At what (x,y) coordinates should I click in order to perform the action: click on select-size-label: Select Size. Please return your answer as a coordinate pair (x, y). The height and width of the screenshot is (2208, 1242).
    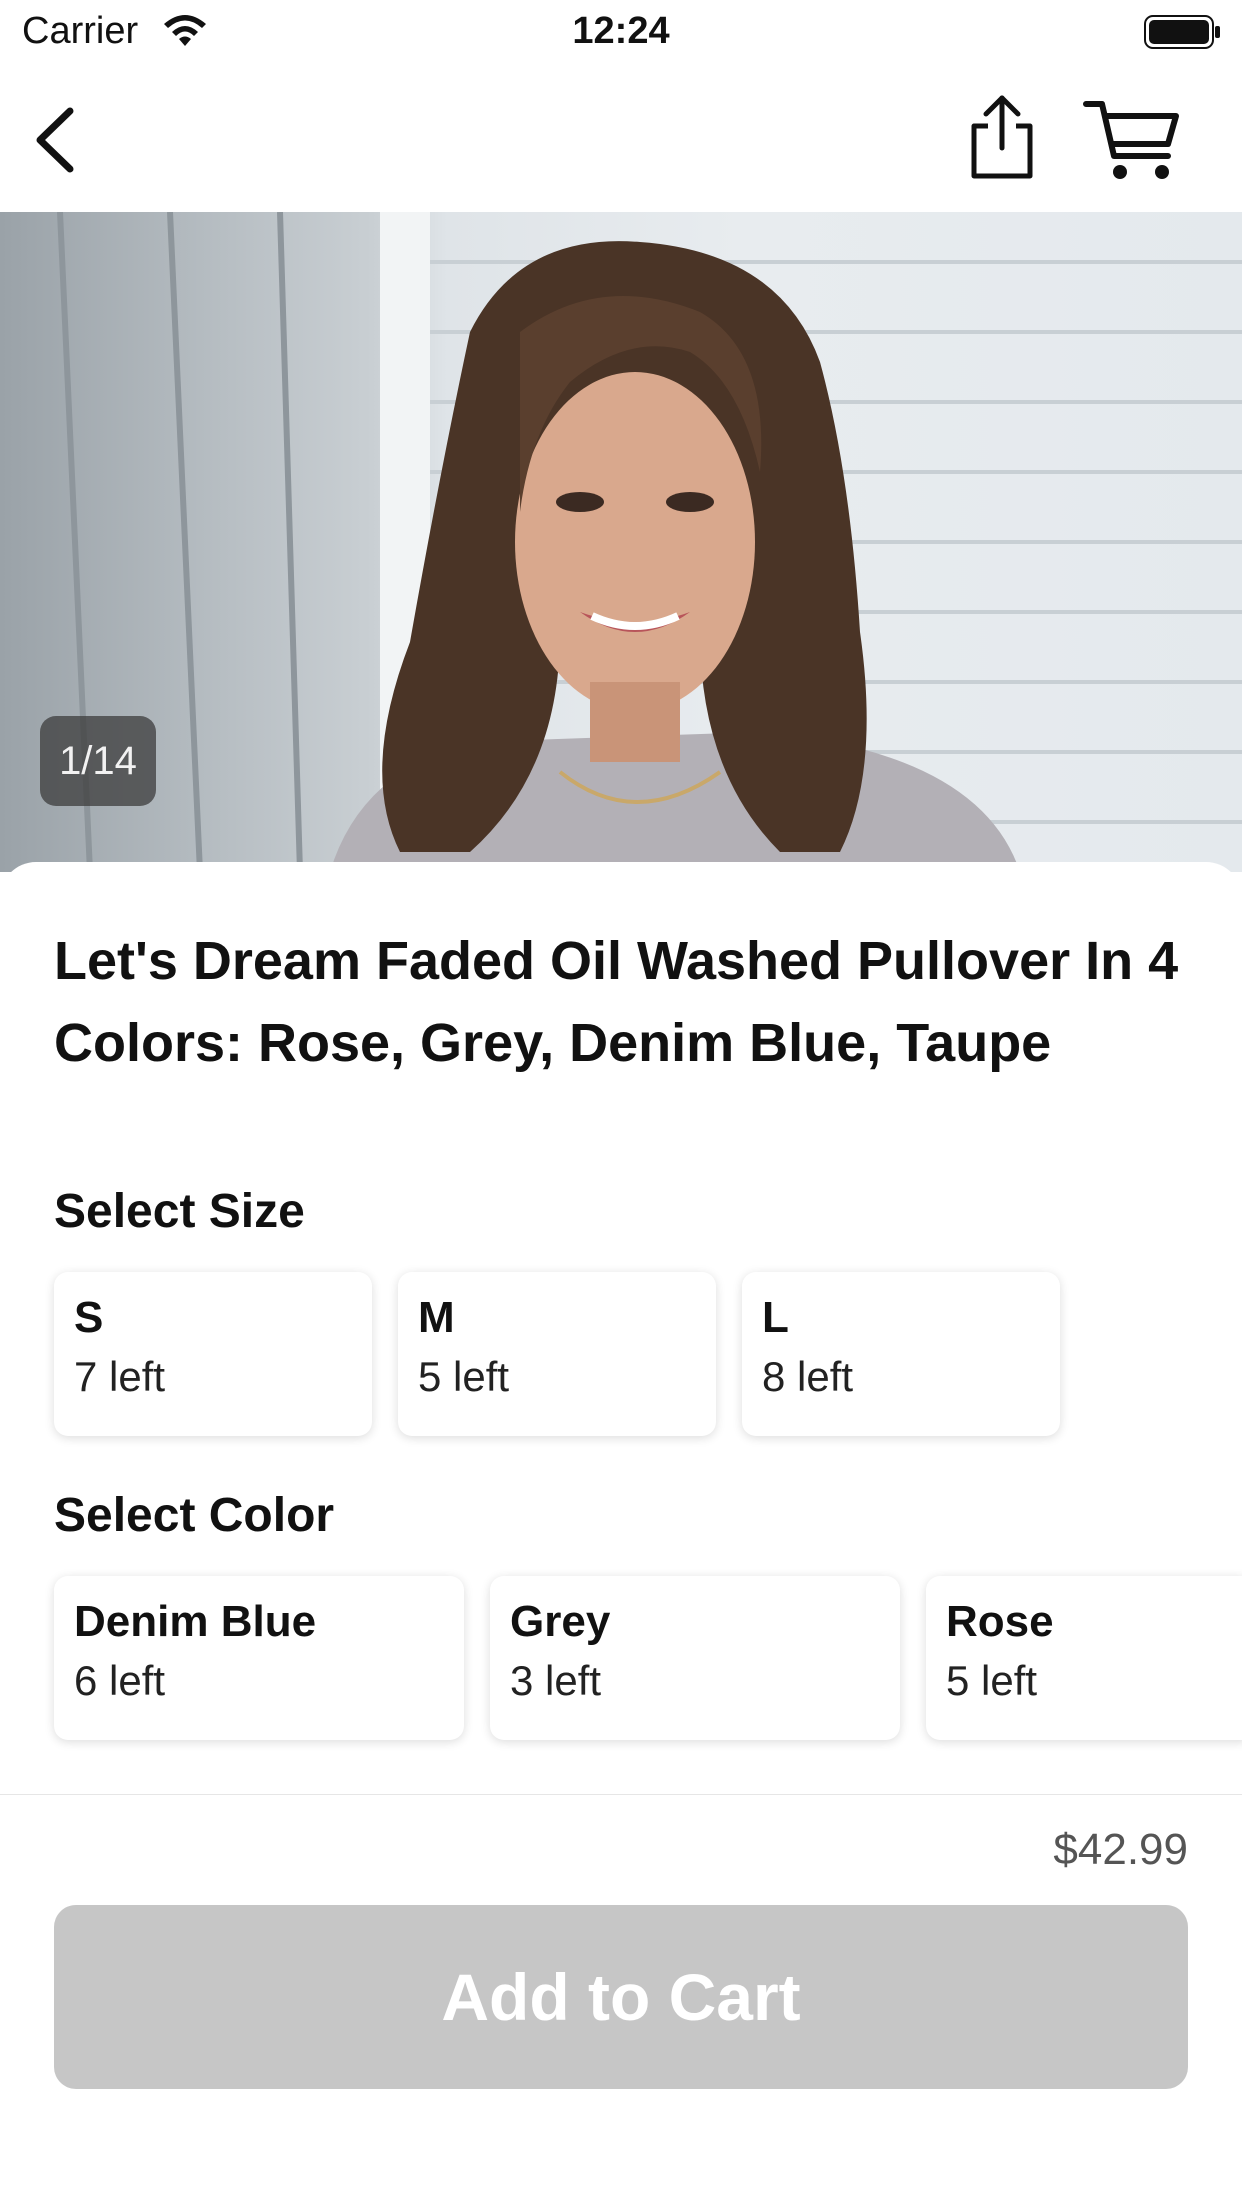
    Looking at the image, I should click on (179, 1211).